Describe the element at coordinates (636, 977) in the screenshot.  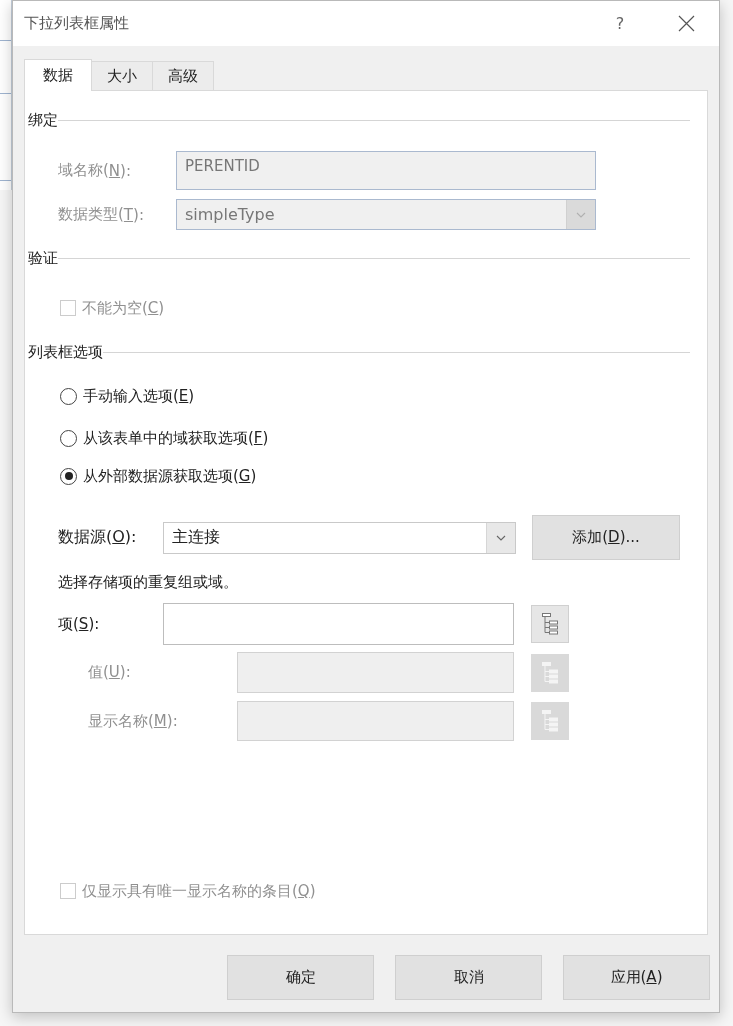
I see `dialog-button: 应用(A)` at that location.